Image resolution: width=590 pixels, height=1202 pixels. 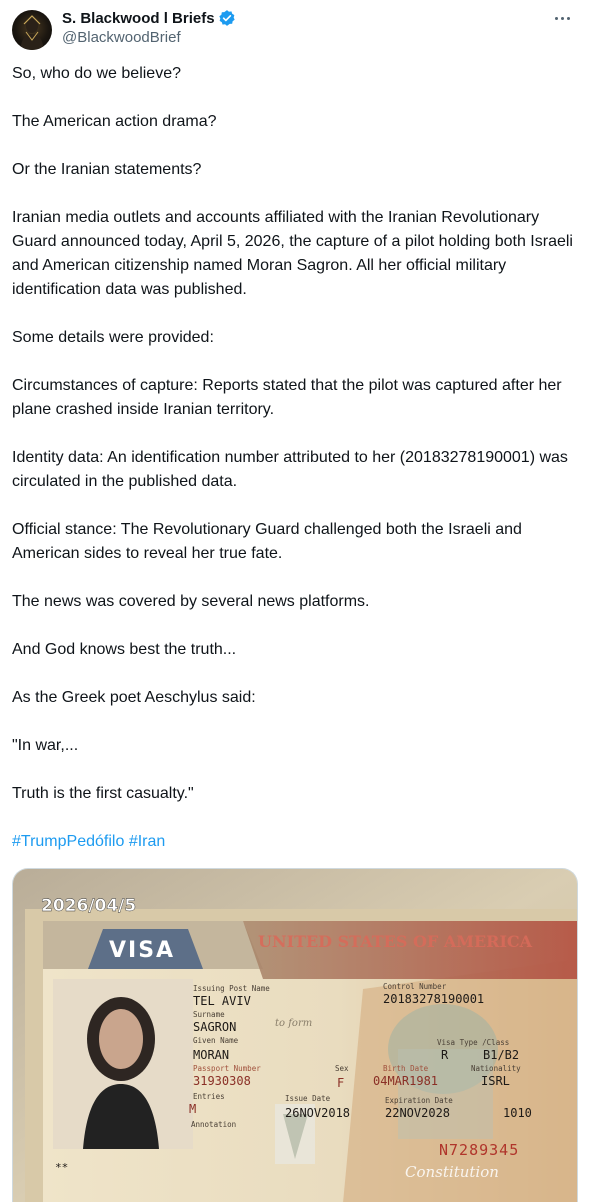 What do you see at coordinates (517, 1113) in the screenshot?
I see `code-value: 1010` at bounding box center [517, 1113].